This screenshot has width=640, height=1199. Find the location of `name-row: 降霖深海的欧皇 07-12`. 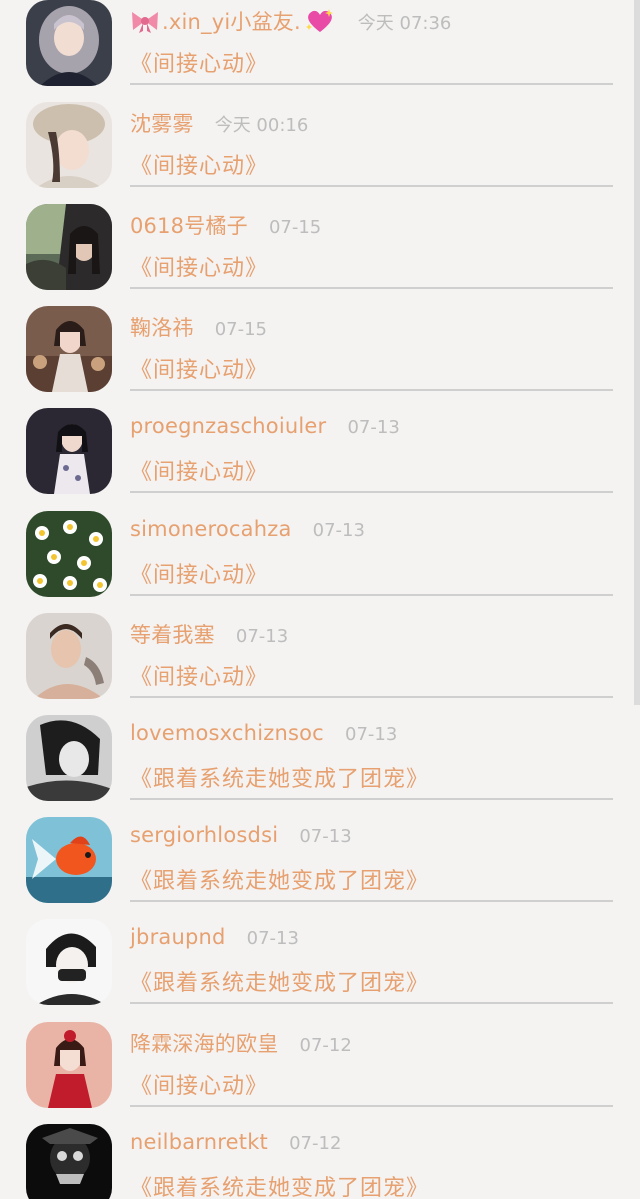

name-row: 降霖深海的欧皇 07-12 is located at coordinates (241, 1044).